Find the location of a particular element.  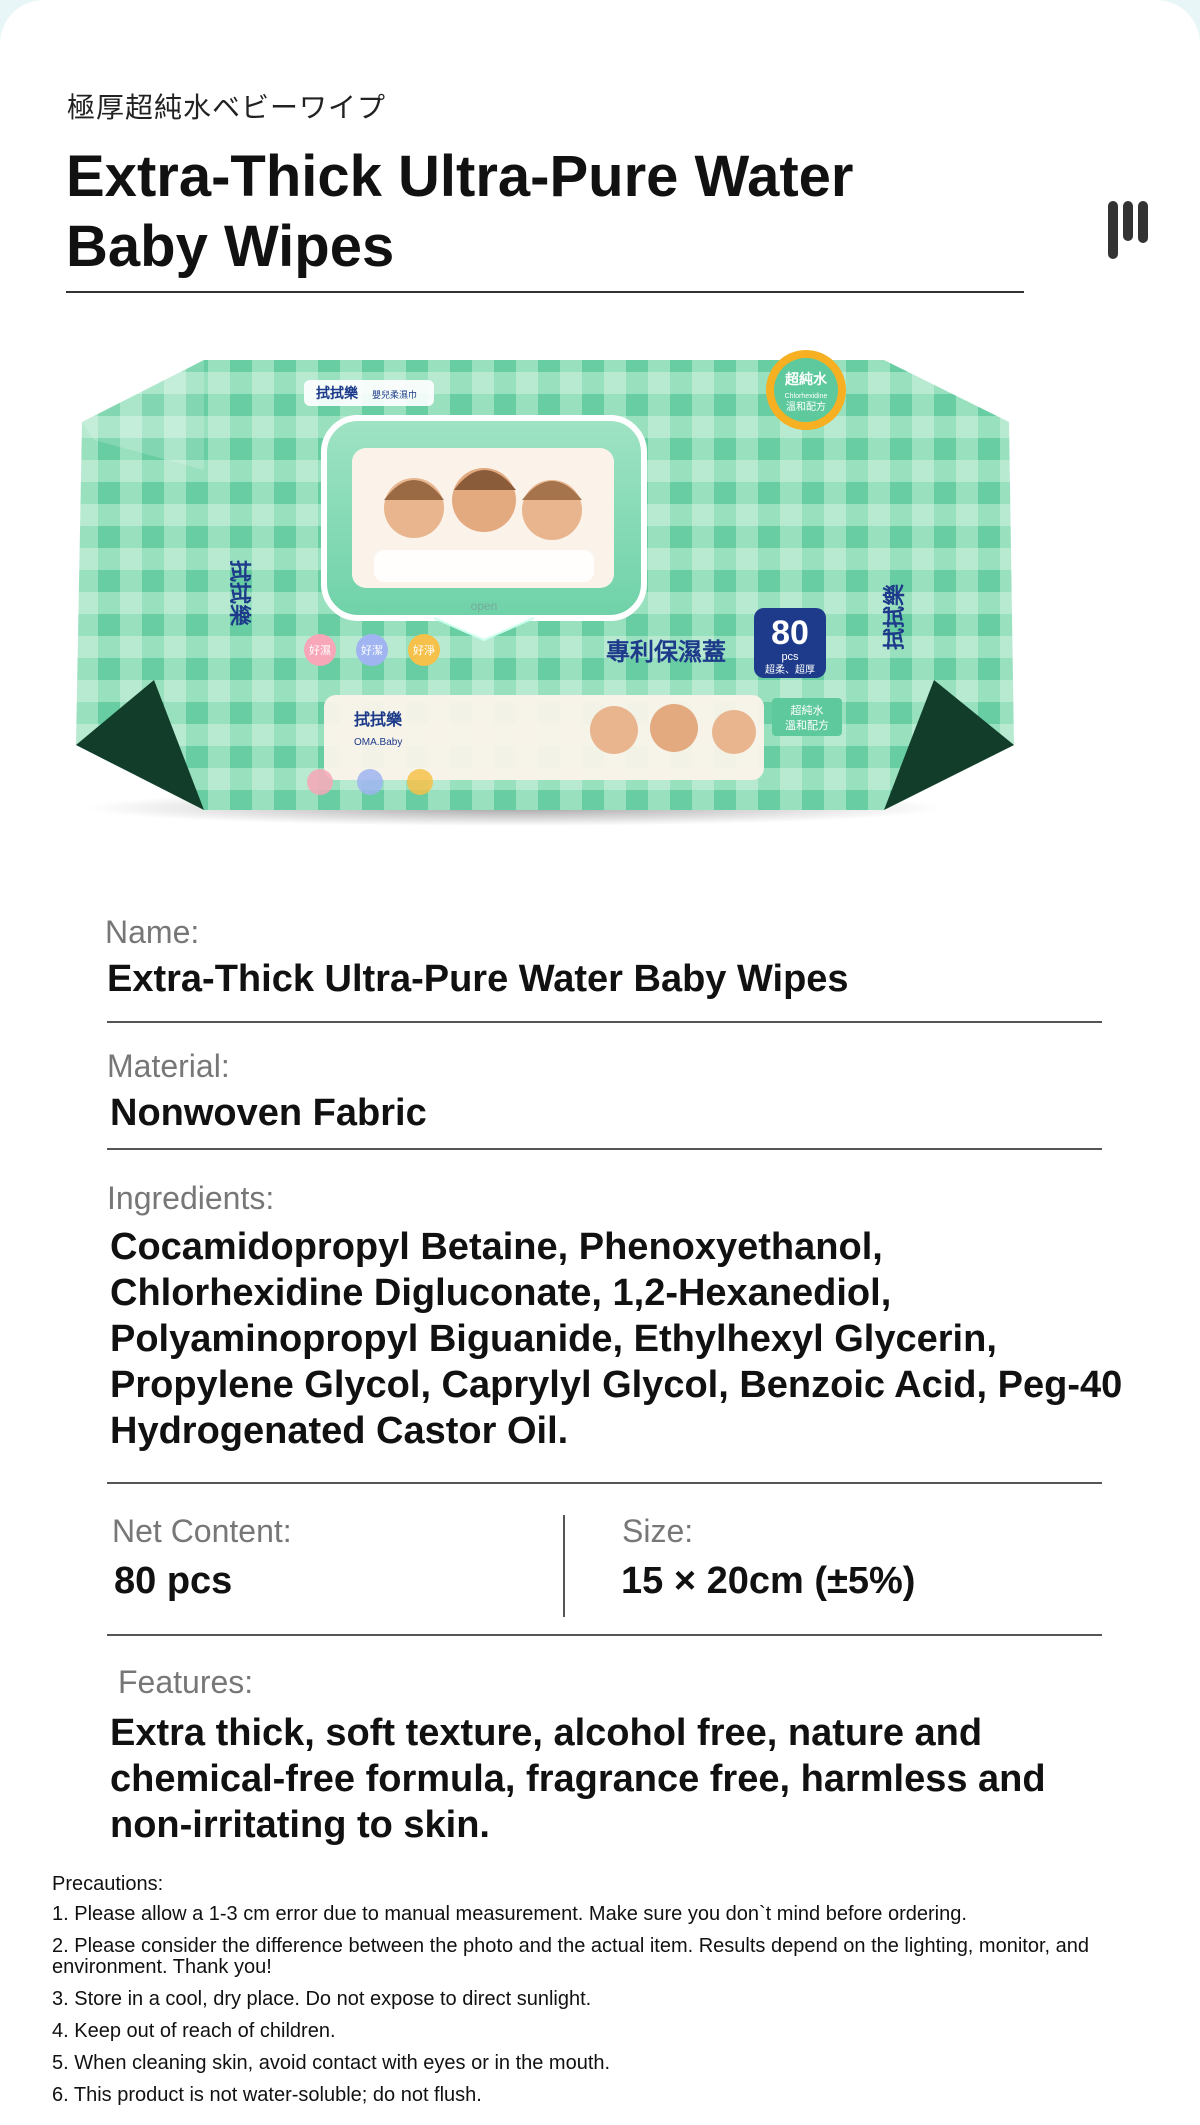

precaution-item: 4. Keep out of reach of children. is located at coordinates (194, 2031).